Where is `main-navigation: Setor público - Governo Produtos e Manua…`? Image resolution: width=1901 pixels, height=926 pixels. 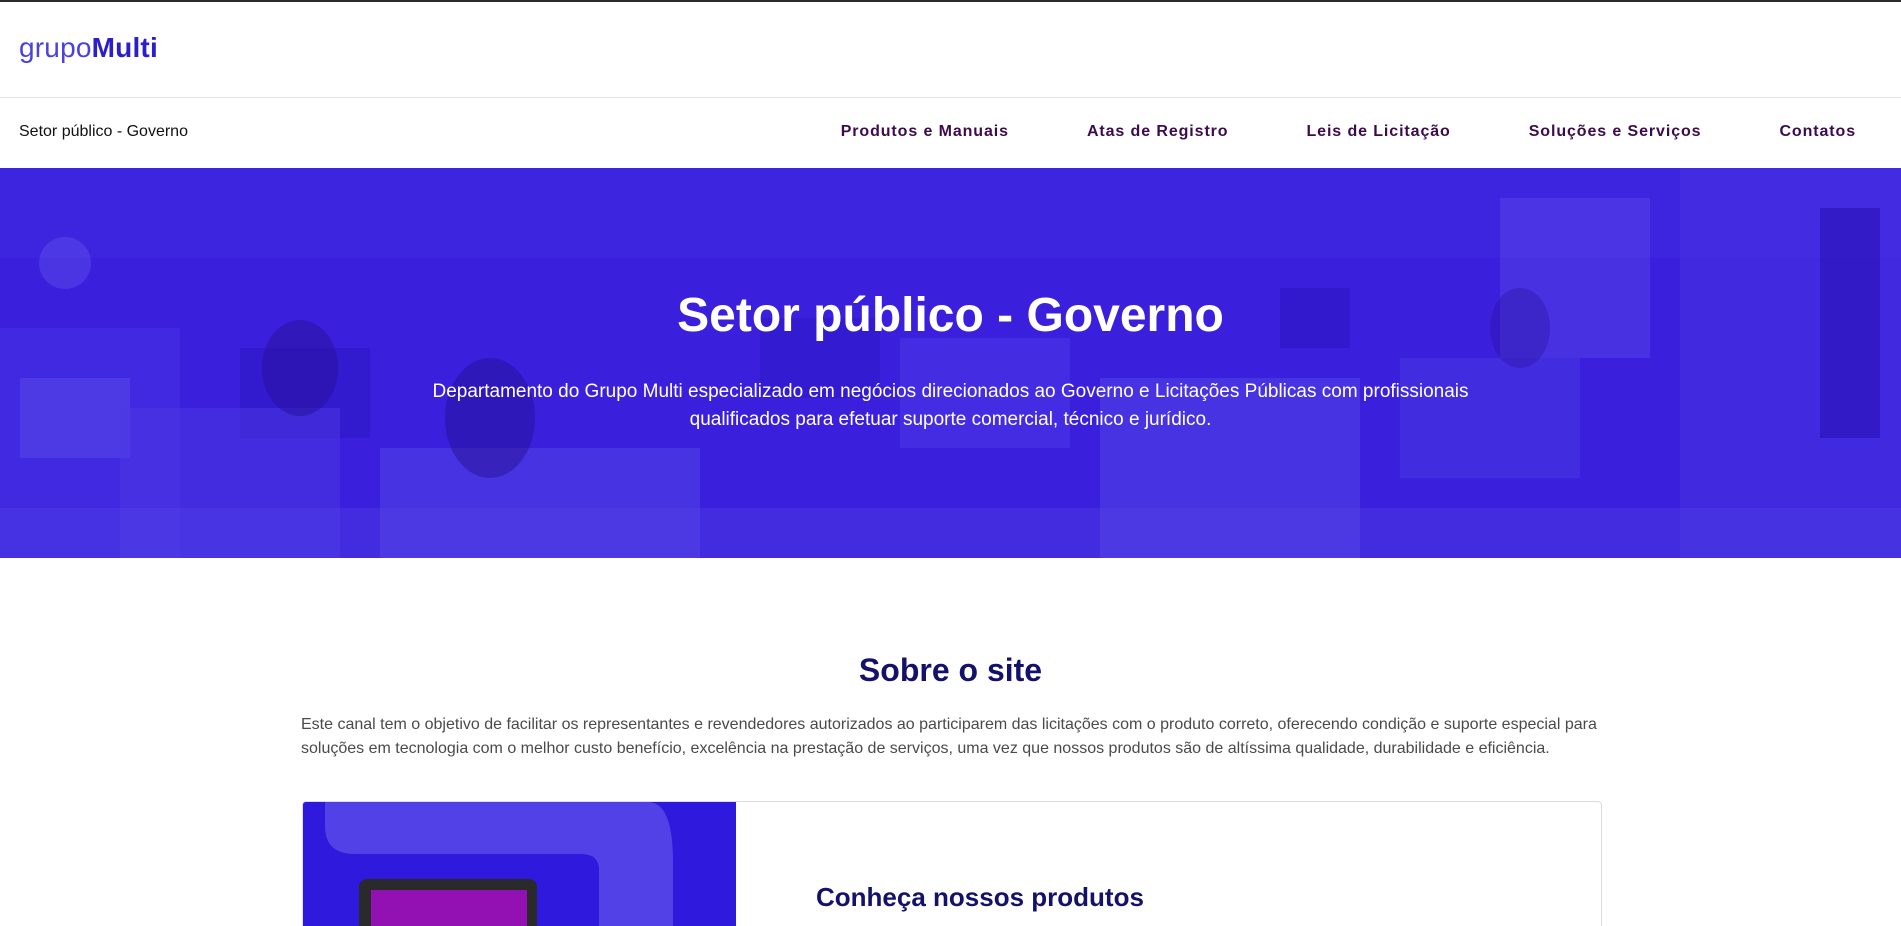 main-navigation: Setor público - Governo Produtos e Manua… is located at coordinates (950, 133).